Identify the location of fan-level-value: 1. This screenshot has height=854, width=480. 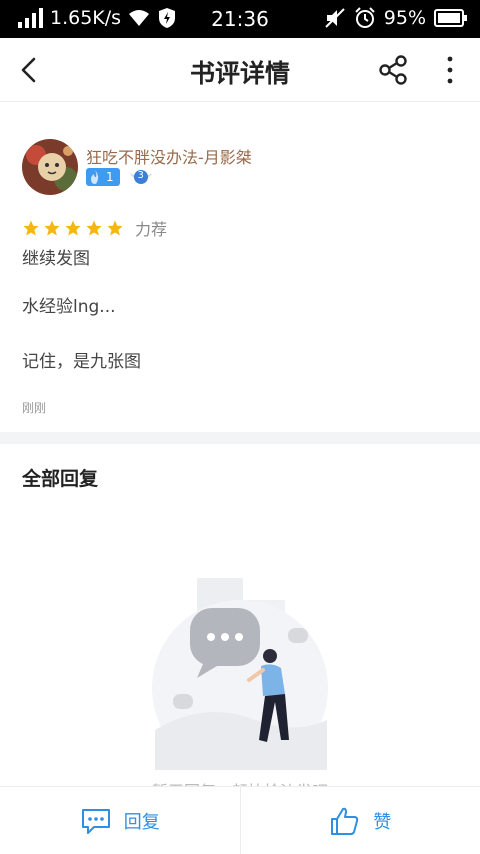
(110, 177).